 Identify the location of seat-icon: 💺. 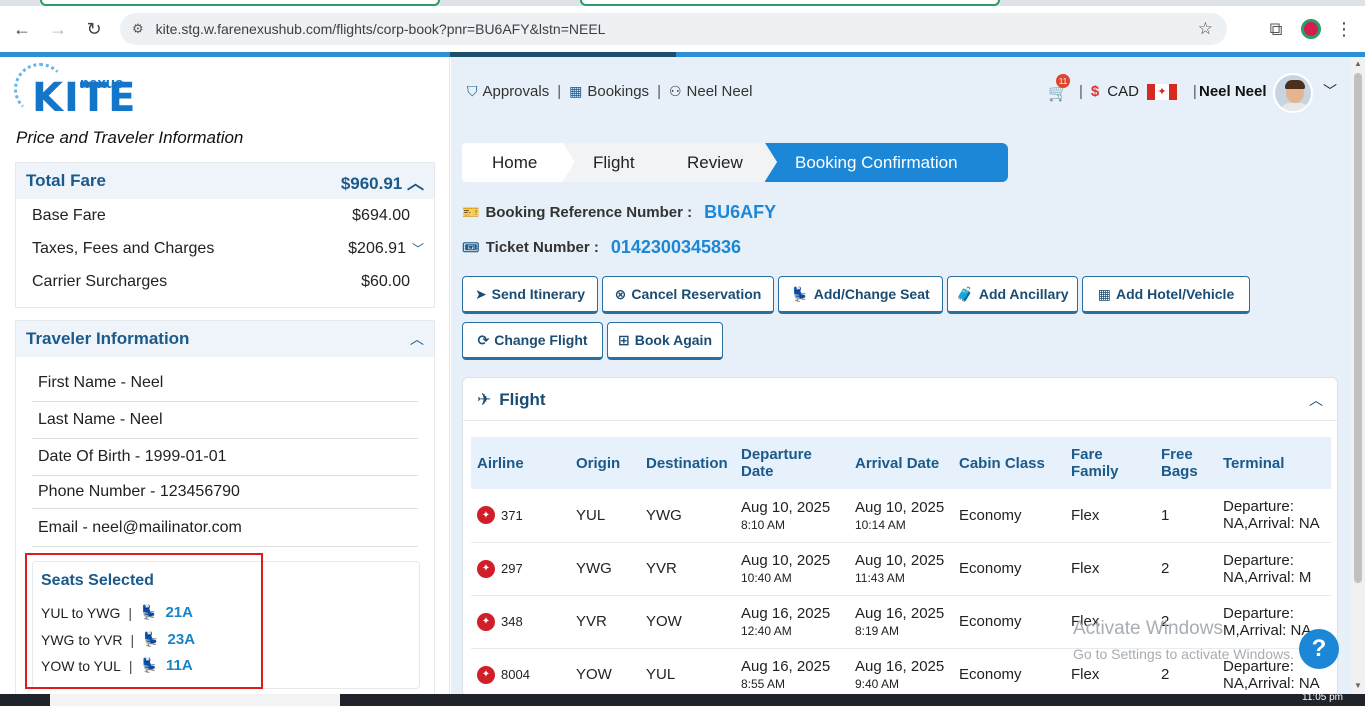
(800, 293).